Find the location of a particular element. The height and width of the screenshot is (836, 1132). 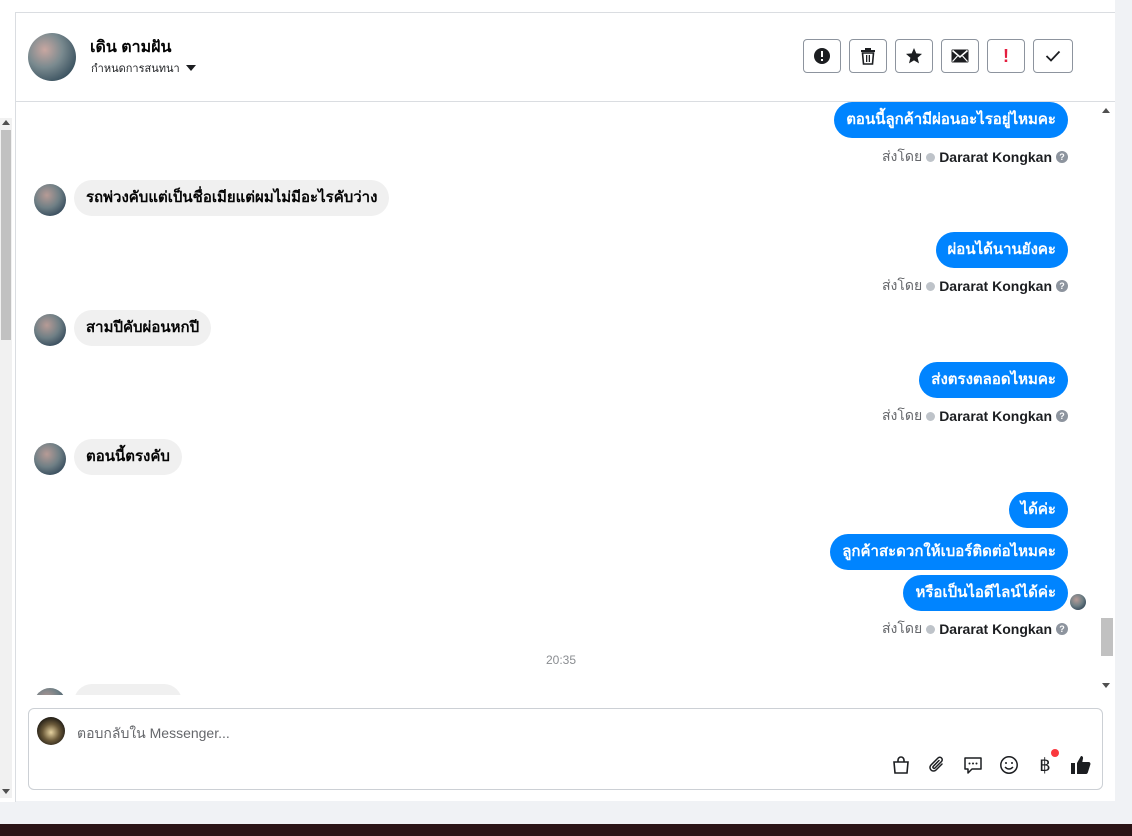

mark-unread-button is located at coordinates (960, 56).